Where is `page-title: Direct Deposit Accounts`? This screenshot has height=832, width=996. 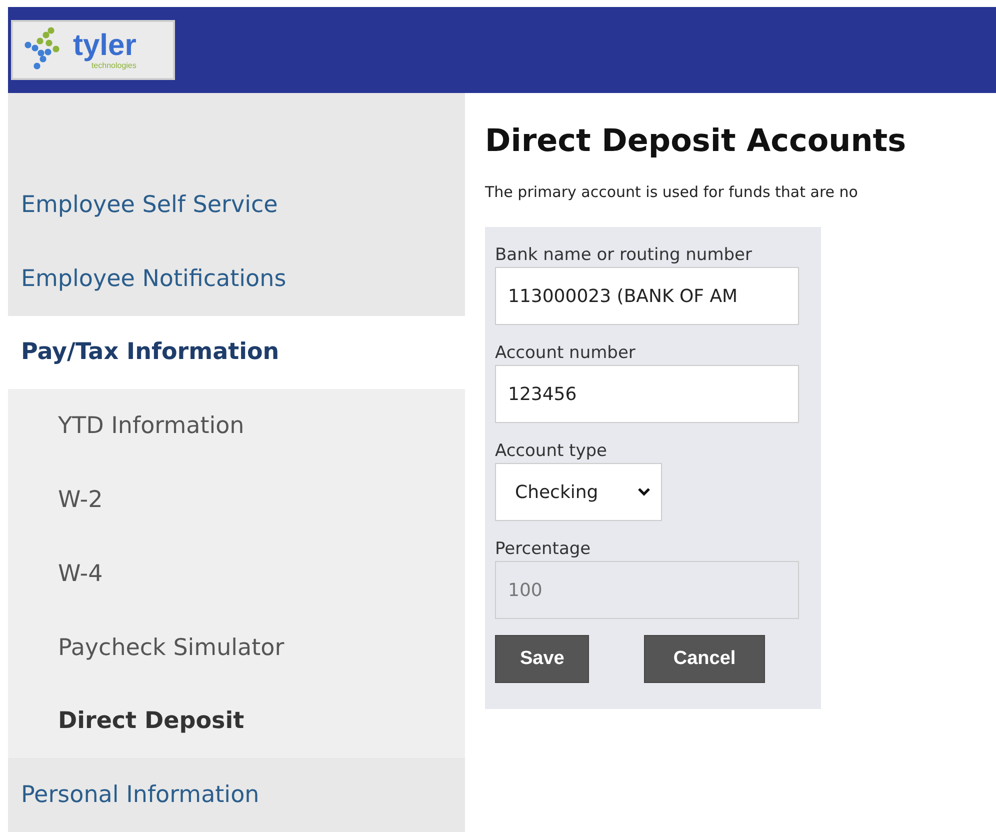
page-title: Direct Deposit Accounts is located at coordinates (695, 141).